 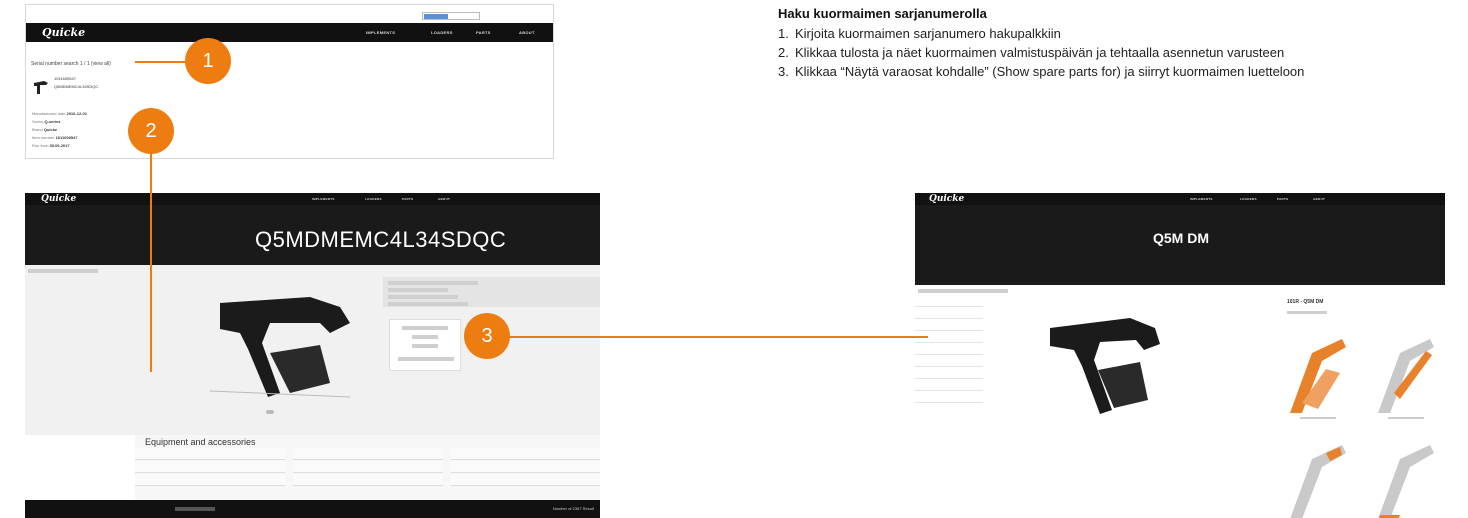 What do you see at coordinates (573, 508) in the screenshot?
I see `result-count: Number of 2367 Result` at bounding box center [573, 508].